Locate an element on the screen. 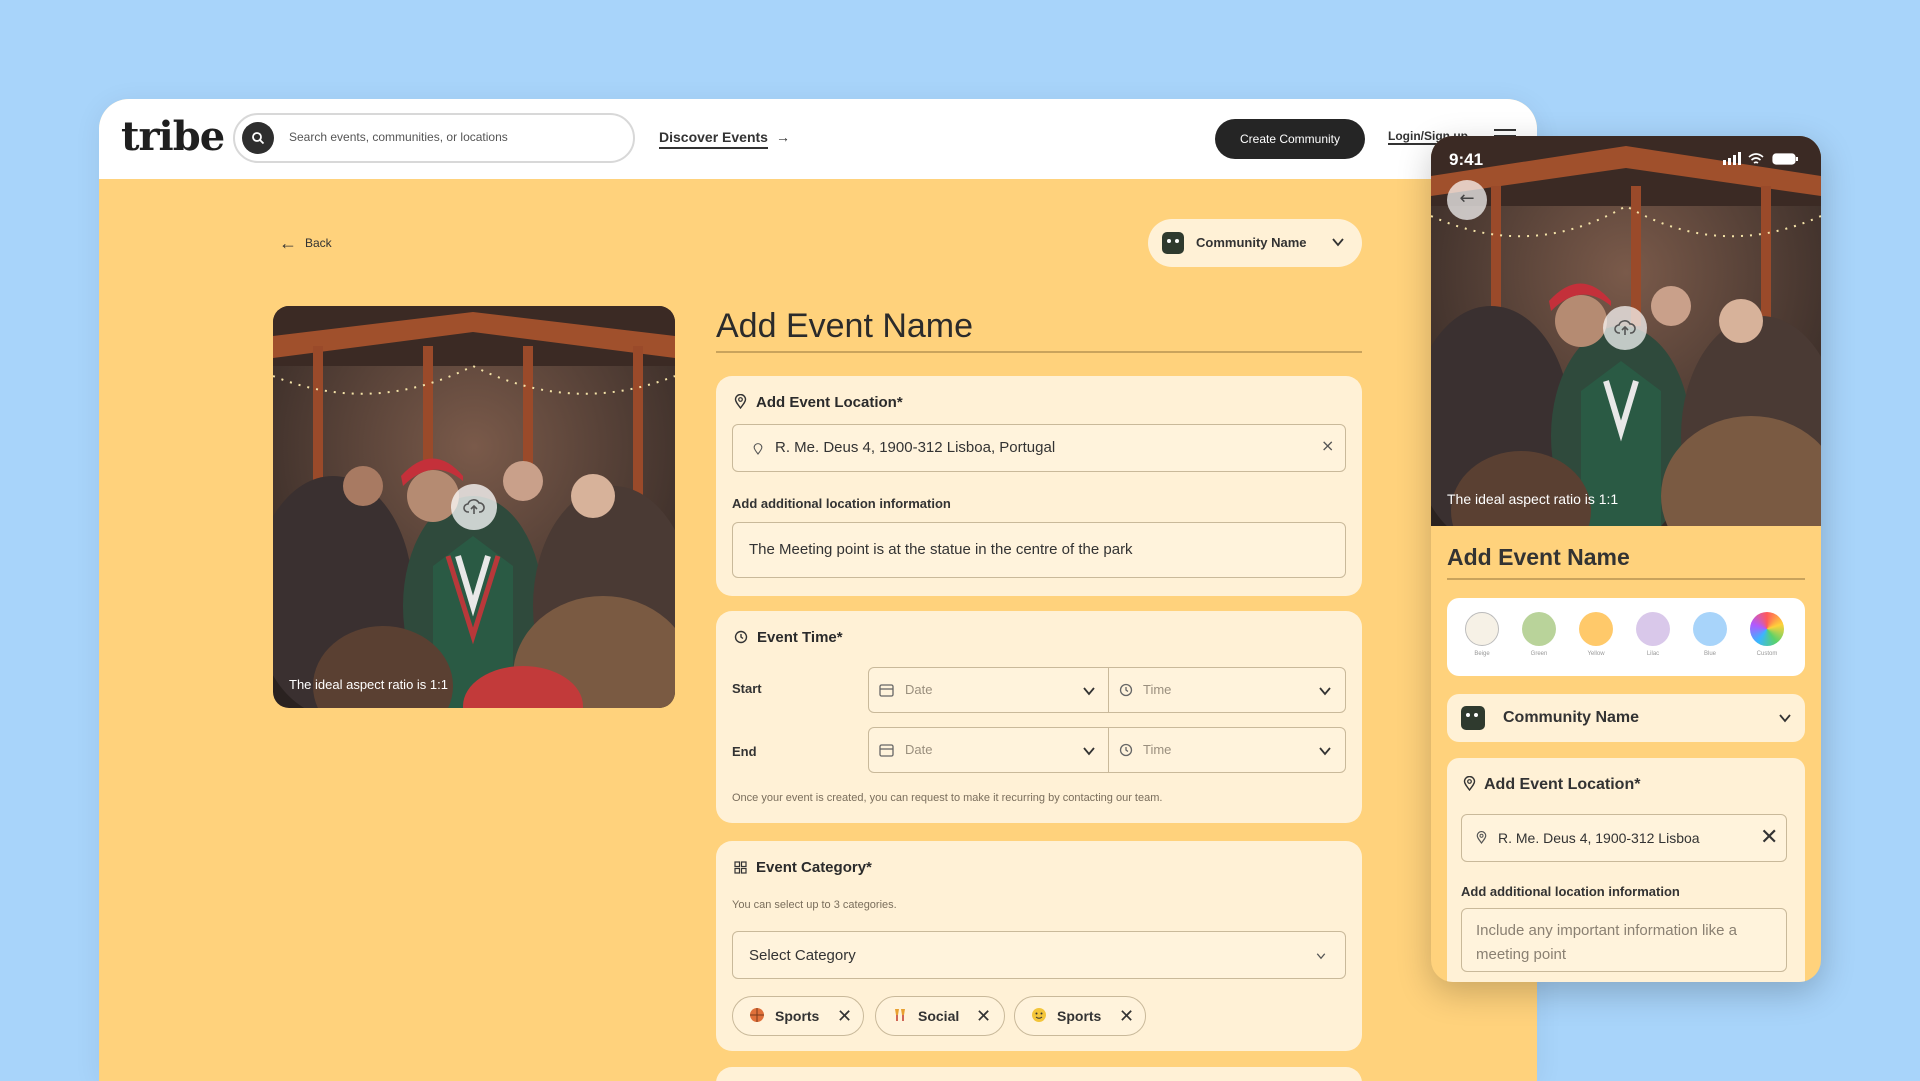 The width and height of the screenshot is (1920, 1081). color-swatch-beige is located at coordinates (1482, 629).